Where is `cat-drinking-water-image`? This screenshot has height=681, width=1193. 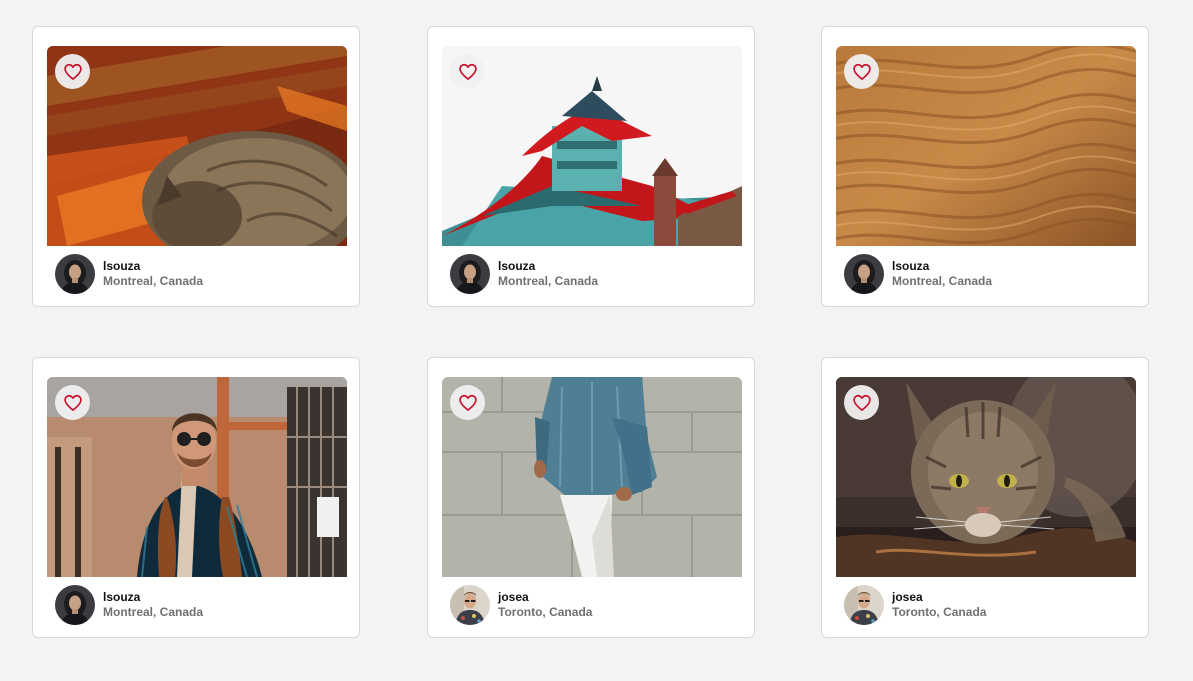
cat-drinking-water-image is located at coordinates (986, 477).